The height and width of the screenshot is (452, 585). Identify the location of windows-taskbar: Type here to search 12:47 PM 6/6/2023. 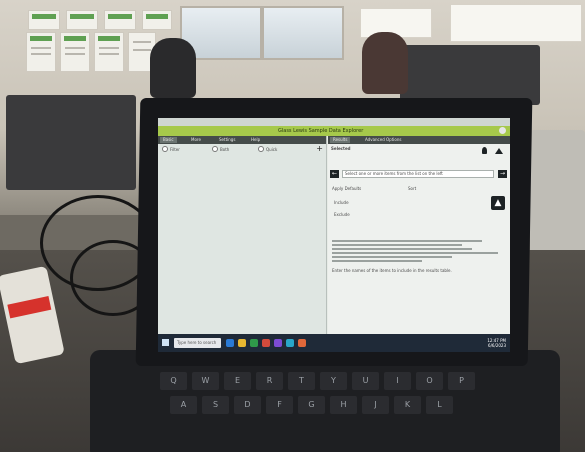
(334, 343).